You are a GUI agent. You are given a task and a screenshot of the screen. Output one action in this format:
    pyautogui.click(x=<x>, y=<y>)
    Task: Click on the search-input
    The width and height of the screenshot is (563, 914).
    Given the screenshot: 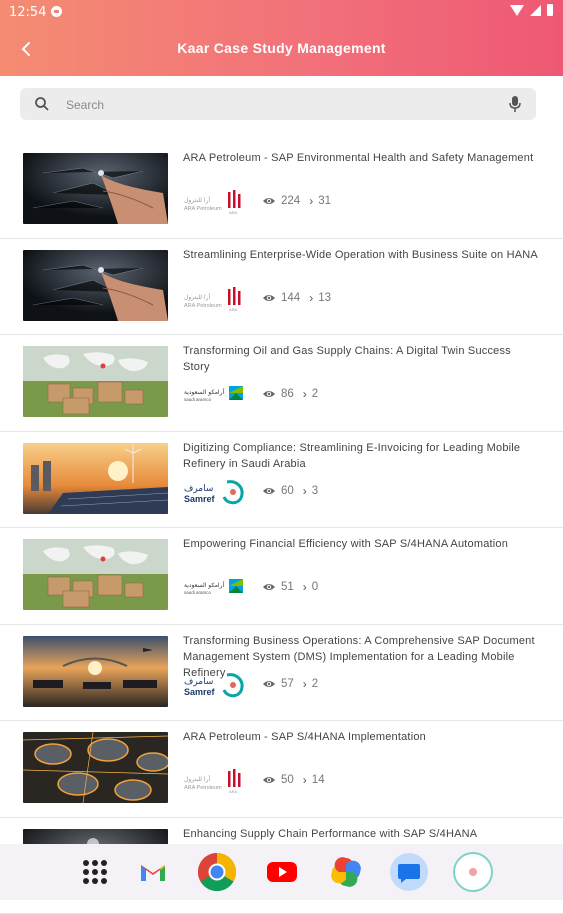 What is the action you would take?
    pyautogui.click(x=276, y=105)
    